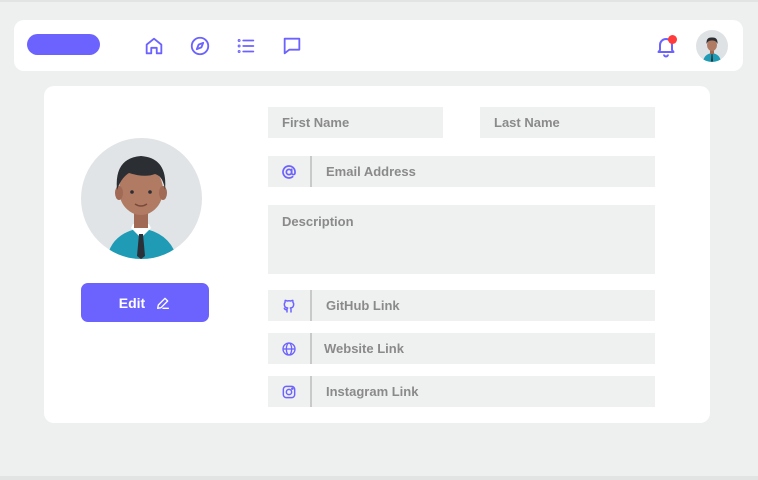 The width and height of the screenshot is (758, 480). Describe the element at coordinates (363, 305) in the screenshot. I see `github-placeholder: GitHub Link` at that location.